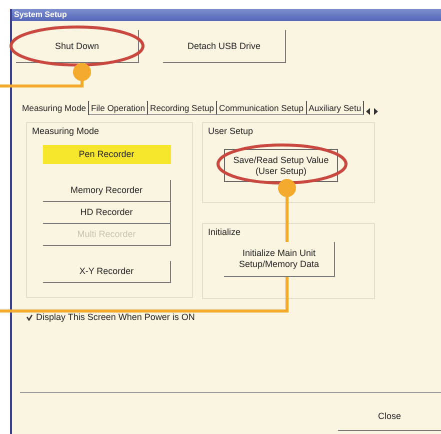  I want to click on window-title: System Setup, so click(226, 15).